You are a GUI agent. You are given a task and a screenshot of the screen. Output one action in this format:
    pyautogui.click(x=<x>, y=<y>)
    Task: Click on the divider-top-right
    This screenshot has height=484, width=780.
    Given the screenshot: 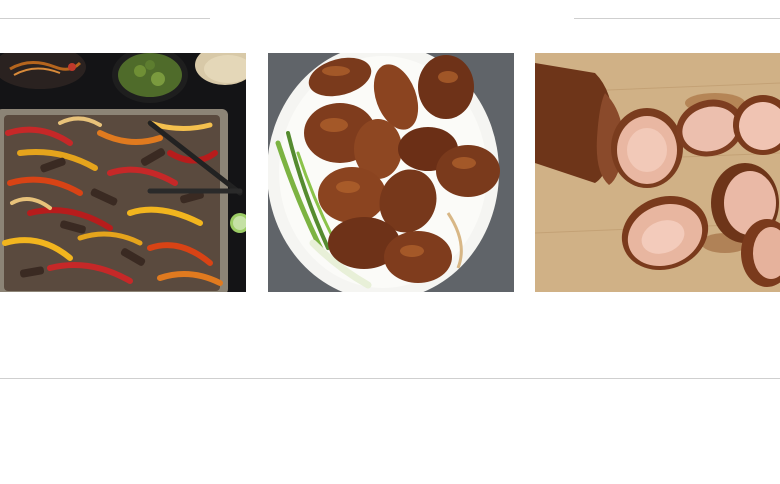 What is the action you would take?
    pyautogui.click(x=677, y=18)
    